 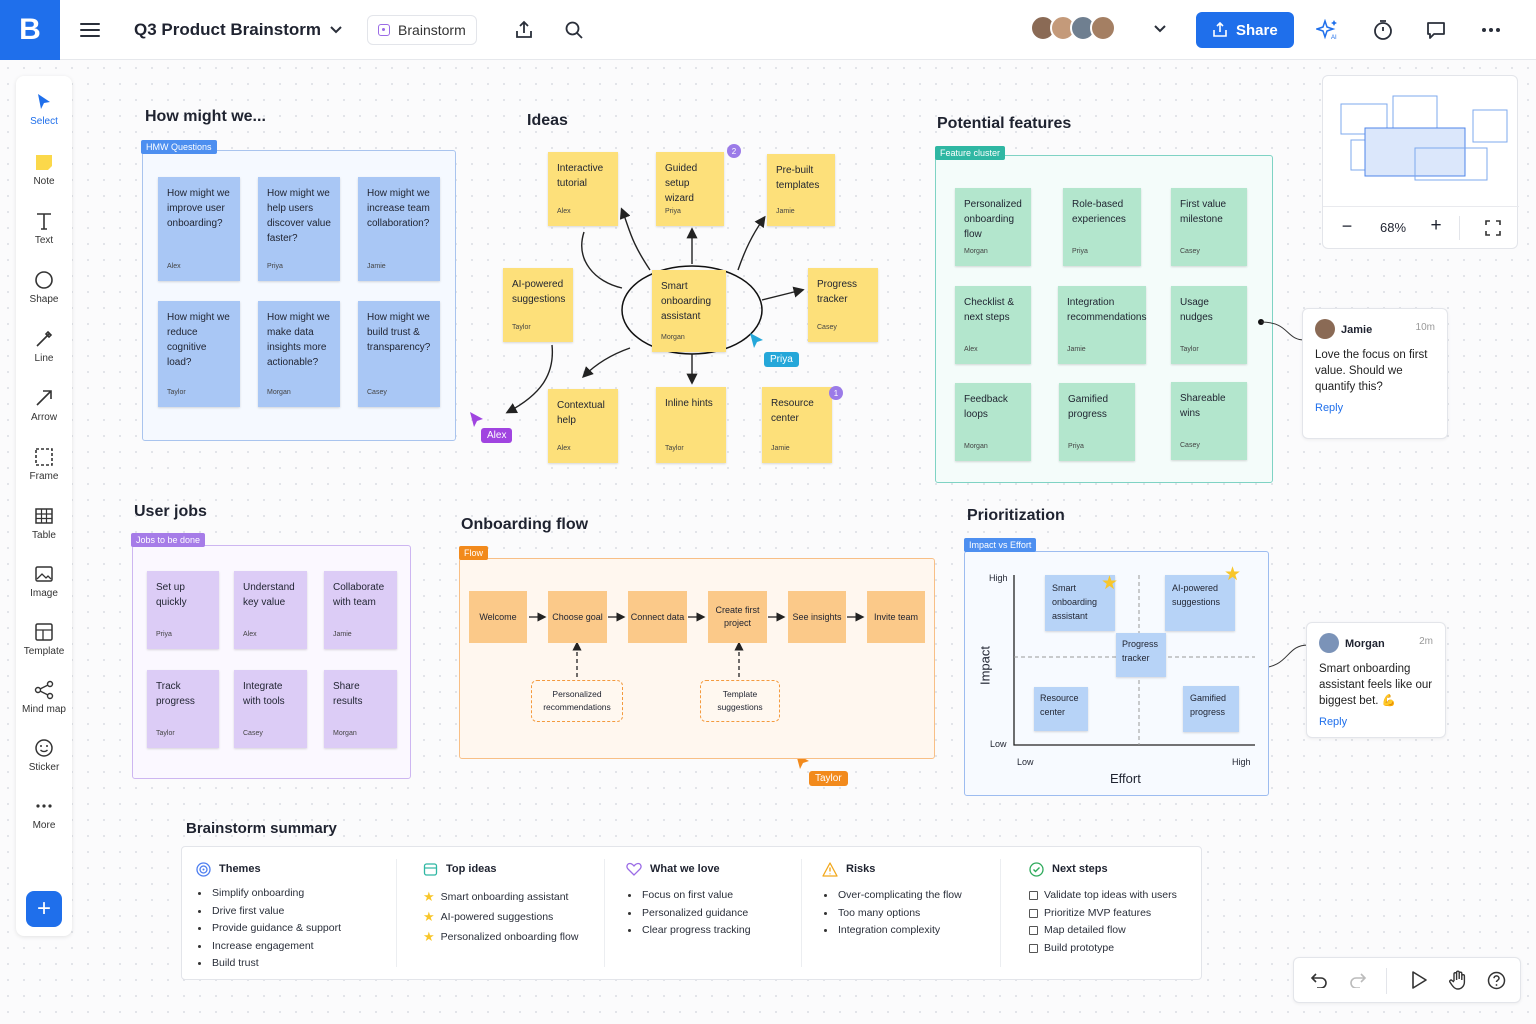 What do you see at coordinates (1103, 914) in the screenshot?
I see `checklist-item: Prioritize MVP features` at bounding box center [1103, 914].